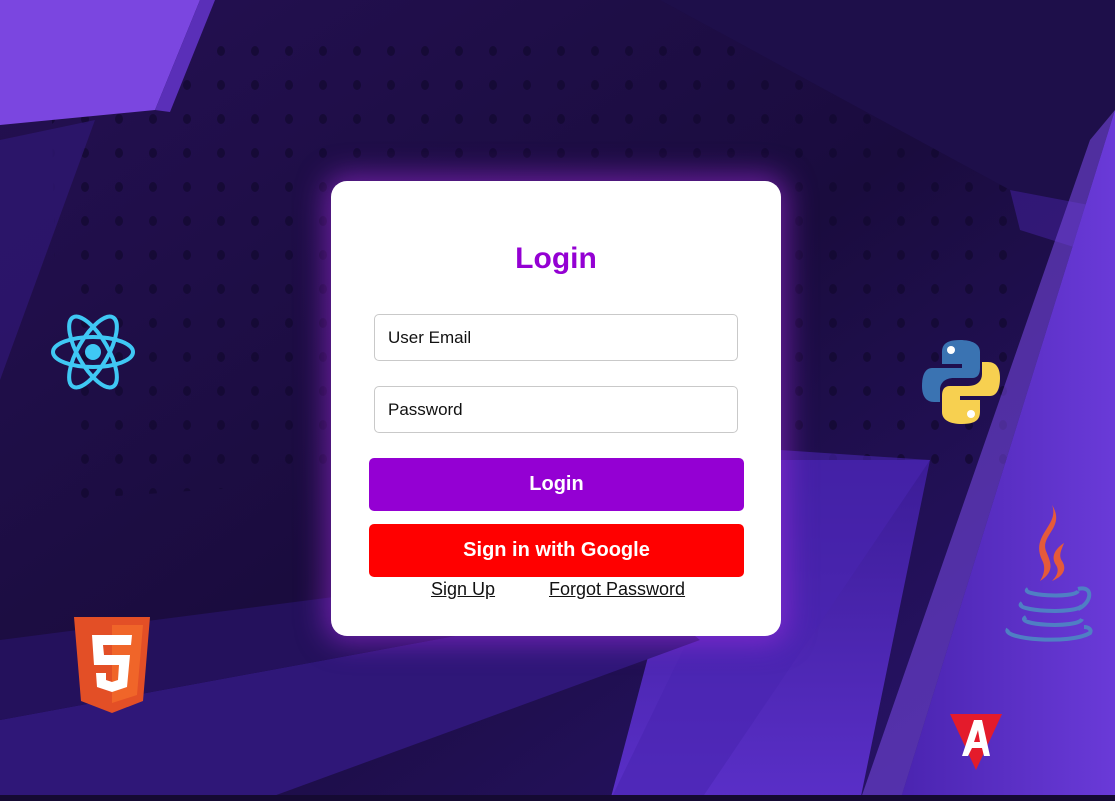 The height and width of the screenshot is (801, 1115). I want to click on login-title: Login, so click(556, 258).